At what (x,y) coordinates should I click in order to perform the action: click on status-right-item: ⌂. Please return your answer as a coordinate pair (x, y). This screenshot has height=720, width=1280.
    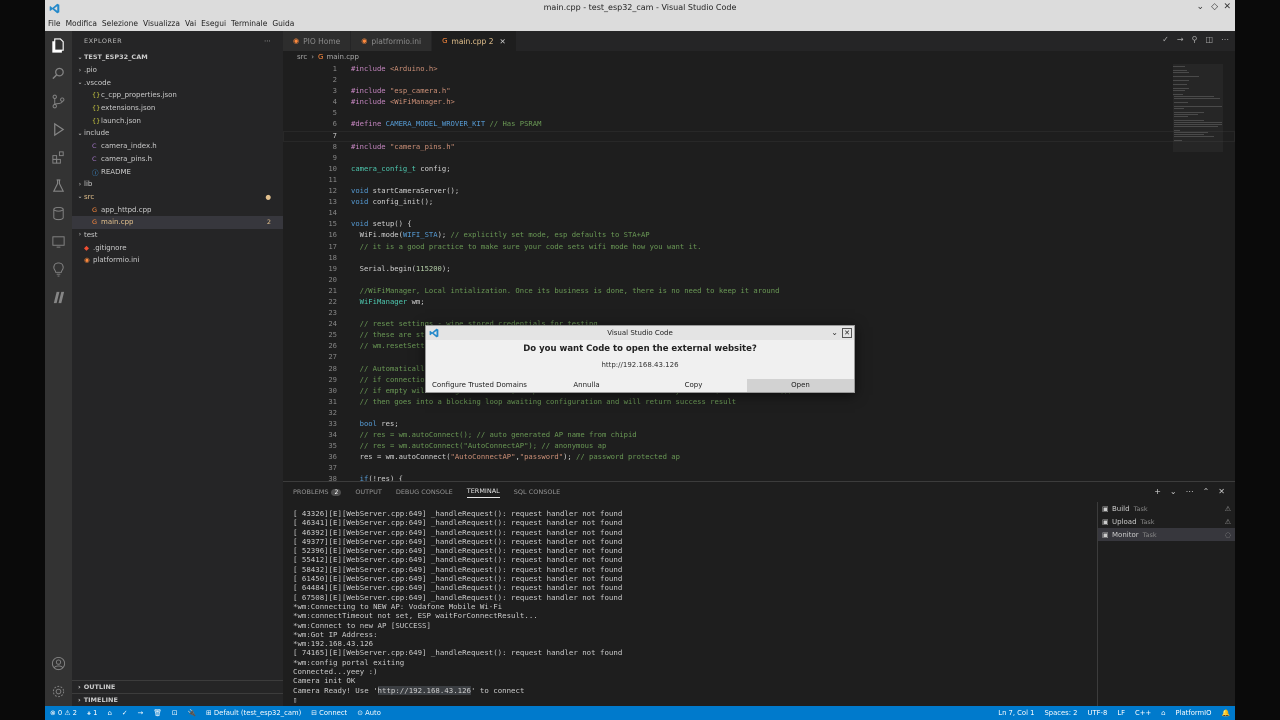
    Looking at the image, I should click on (1163, 713).